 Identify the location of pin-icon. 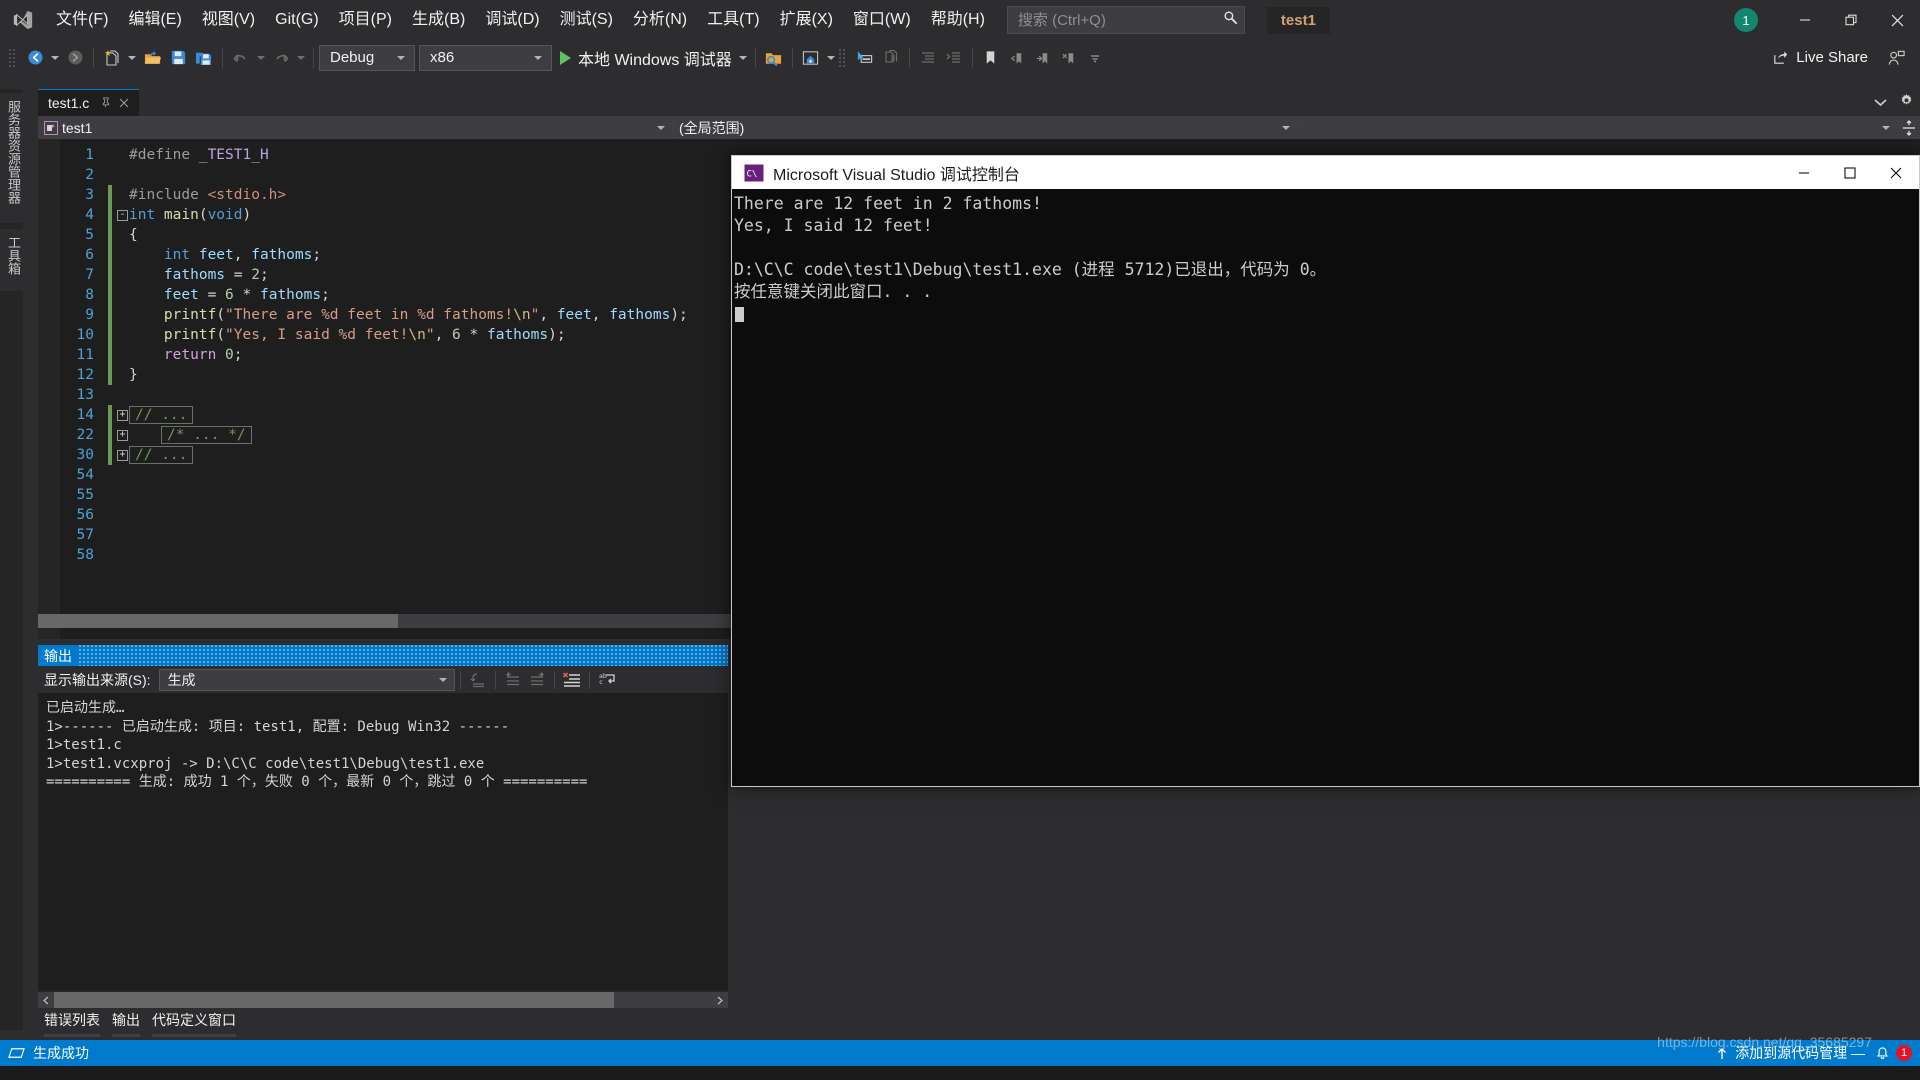
(105, 103).